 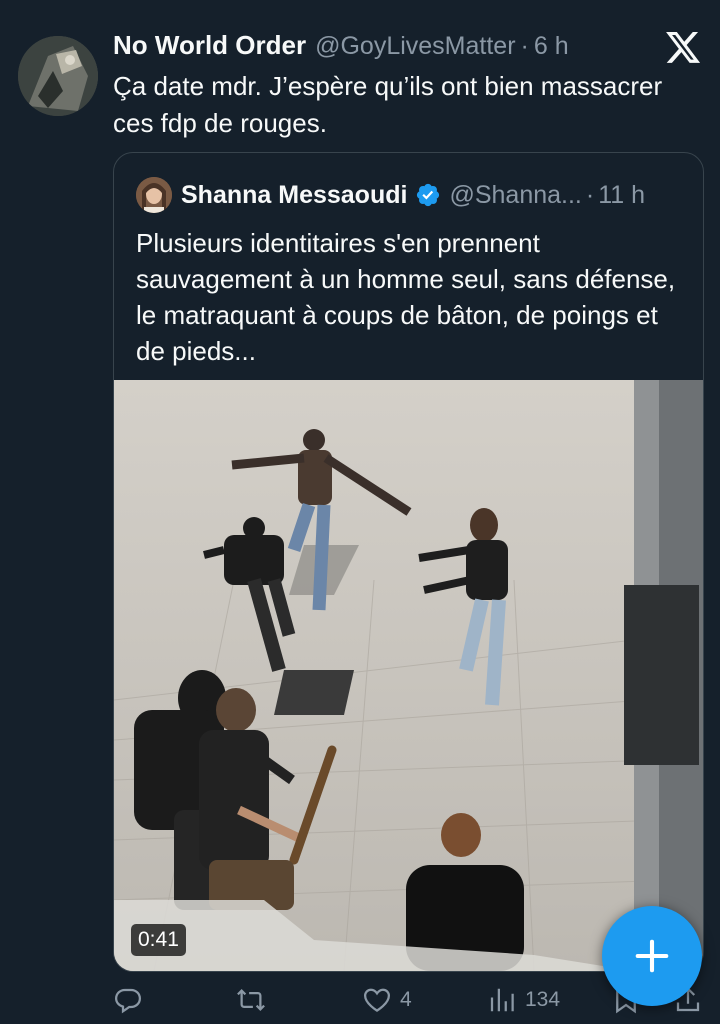 I want to click on plus-icon, so click(x=652, y=956).